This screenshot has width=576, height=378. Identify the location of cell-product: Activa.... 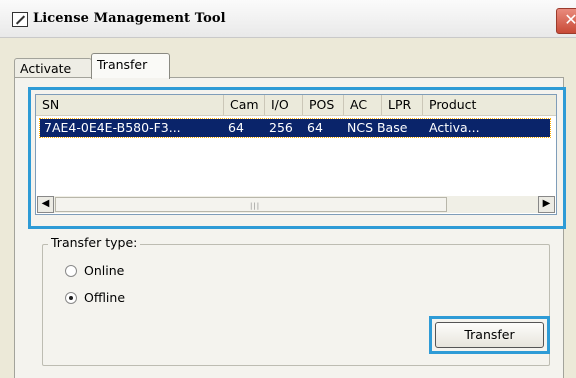
(454, 127).